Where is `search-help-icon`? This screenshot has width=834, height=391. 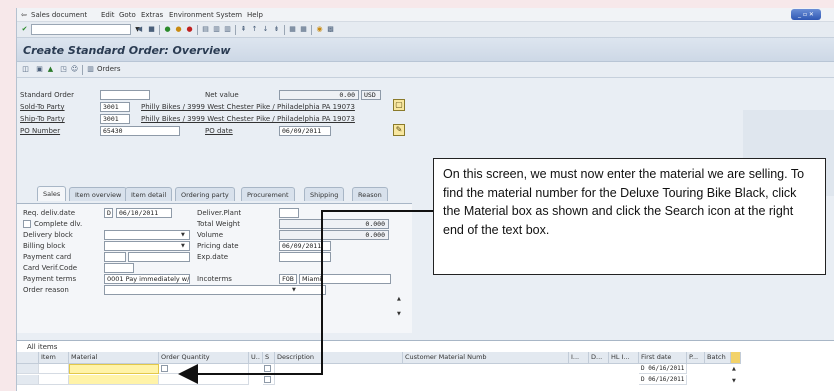 search-help-icon is located at coordinates (164, 368).